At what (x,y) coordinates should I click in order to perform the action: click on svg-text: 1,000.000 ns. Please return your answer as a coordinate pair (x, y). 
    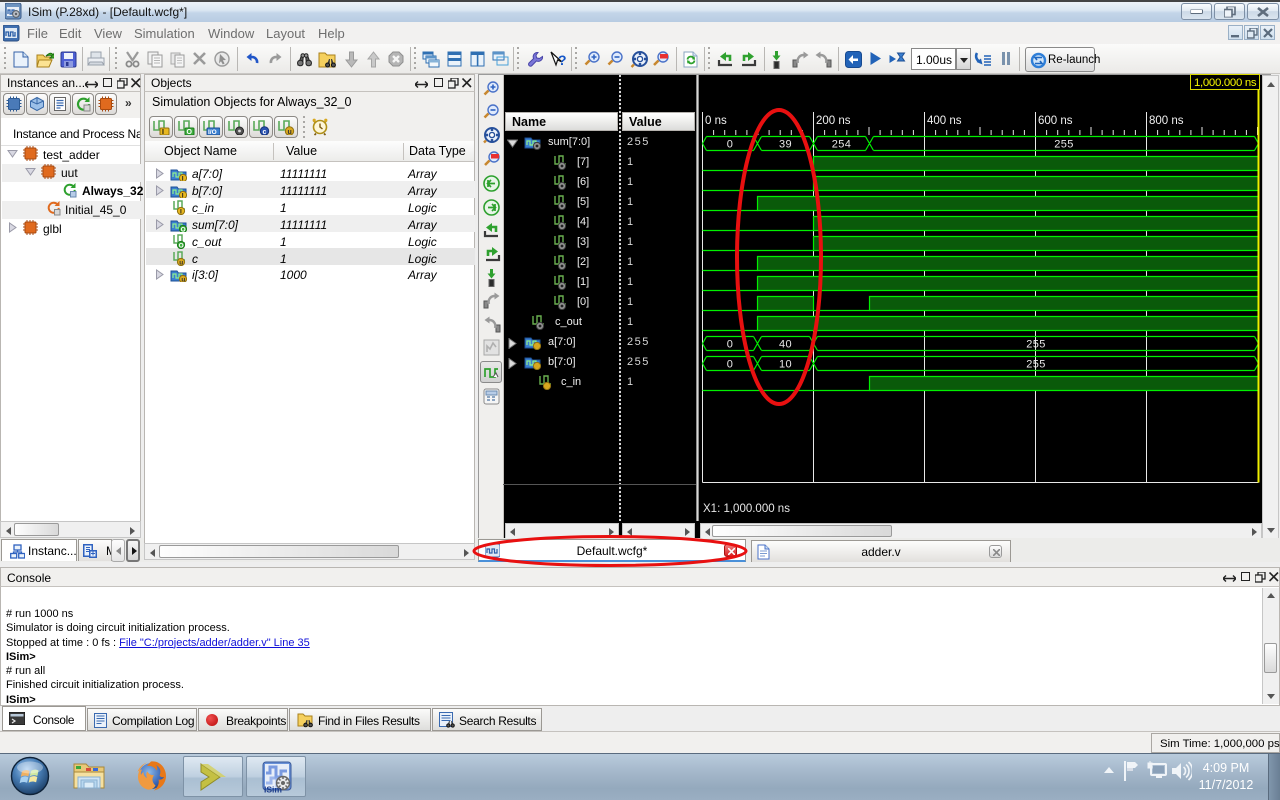
    Looking at the image, I should click on (1225, 83).